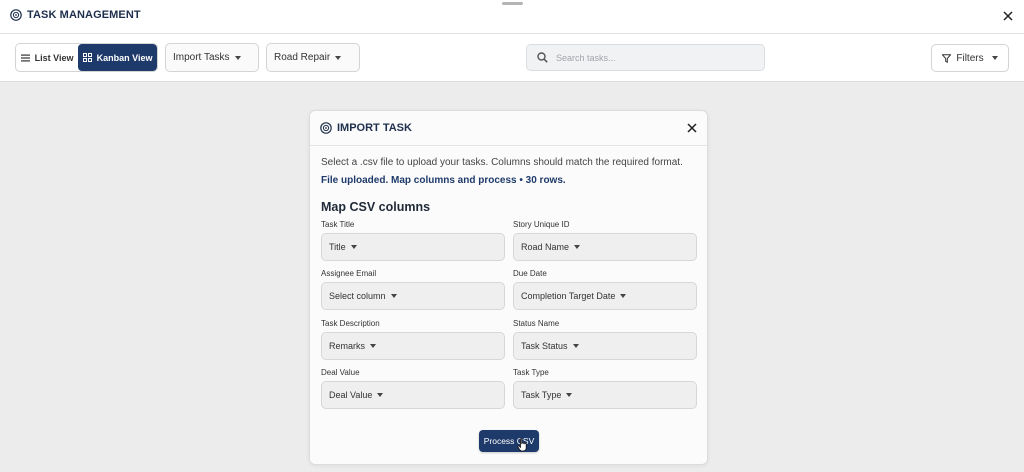  I want to click on list-view-button: List View, so click(47, 57).